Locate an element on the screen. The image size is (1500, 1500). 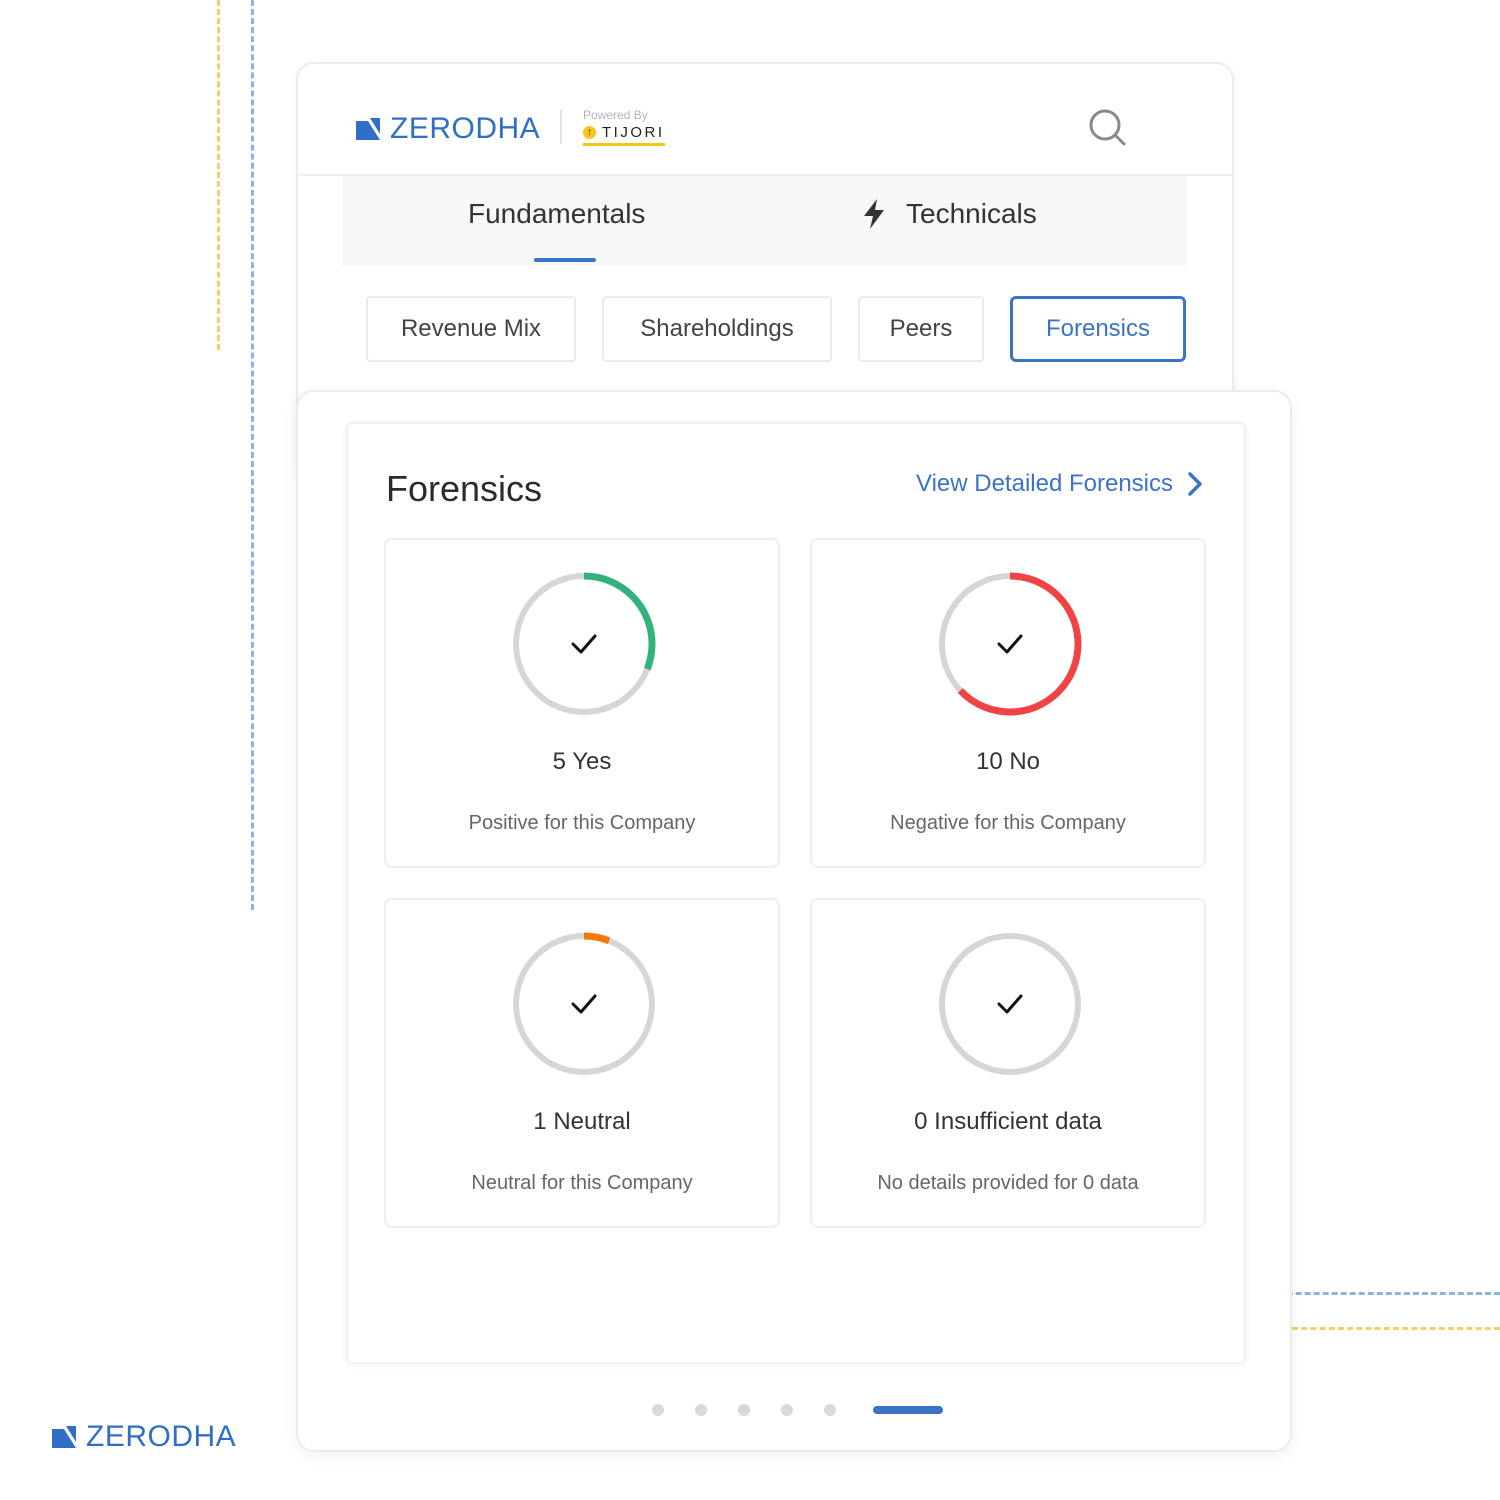
tab-fundamentals-label: Fundamentals is located at coordinates (557, 213).